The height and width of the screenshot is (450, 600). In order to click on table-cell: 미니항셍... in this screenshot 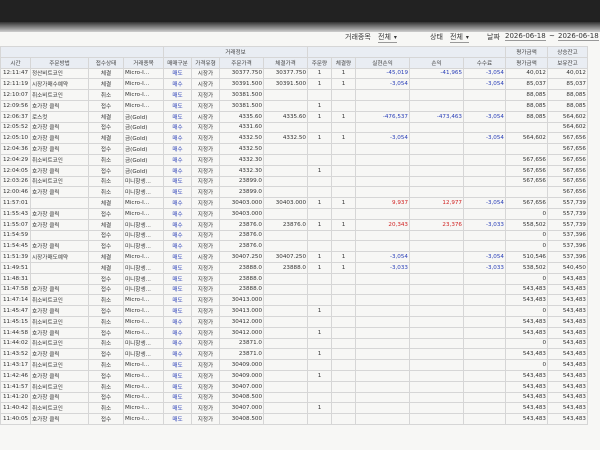, I will do `click(143, 343)`.